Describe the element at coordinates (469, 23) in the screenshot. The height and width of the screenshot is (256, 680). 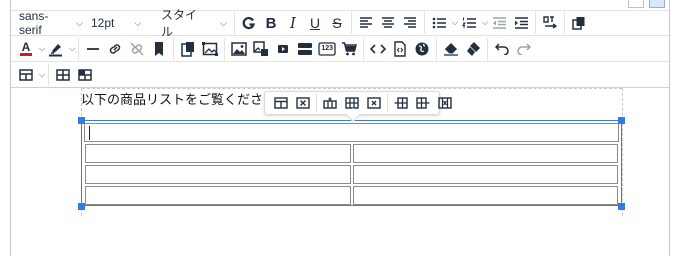
I see `numbered-list-icon` at that location.